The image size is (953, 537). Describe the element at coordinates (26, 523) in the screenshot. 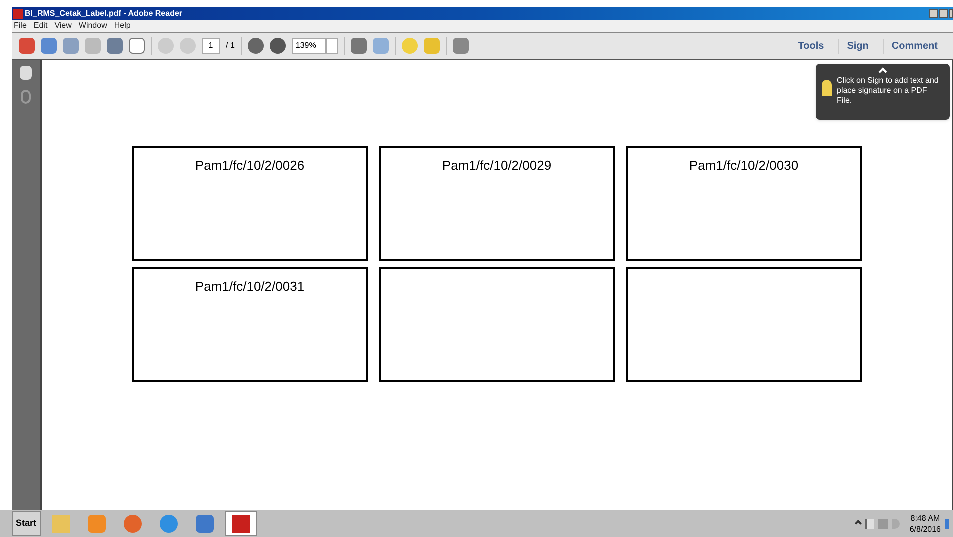

I see `start-button: Start` at that location.